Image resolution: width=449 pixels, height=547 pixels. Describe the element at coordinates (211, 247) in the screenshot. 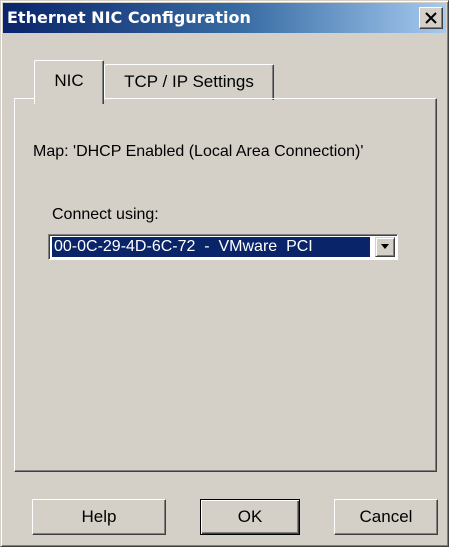

I see `adapter-select-value: 00-0C-29-4D-6C-72 - VMware PCI` at that location.